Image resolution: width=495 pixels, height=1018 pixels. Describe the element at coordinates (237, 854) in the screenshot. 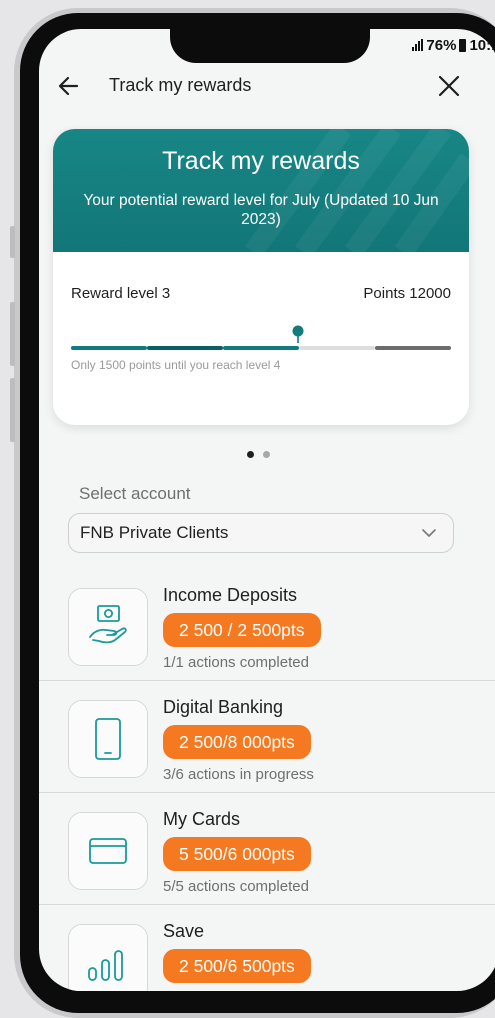

I see `points-badge: 5 500/6 000pts` at that location.